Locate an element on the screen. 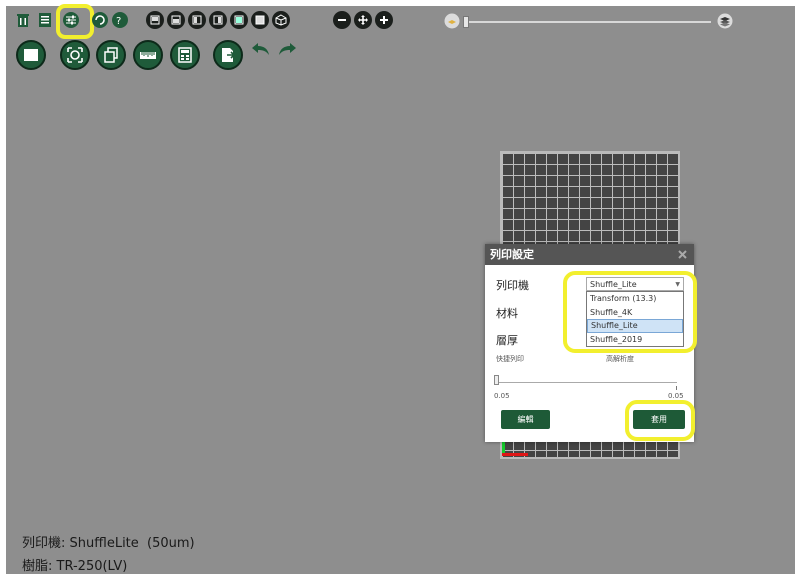 Image resolution: width=799 pixels, height=577 pixels. zoom-out-icon is located at coordinates (342, 20).